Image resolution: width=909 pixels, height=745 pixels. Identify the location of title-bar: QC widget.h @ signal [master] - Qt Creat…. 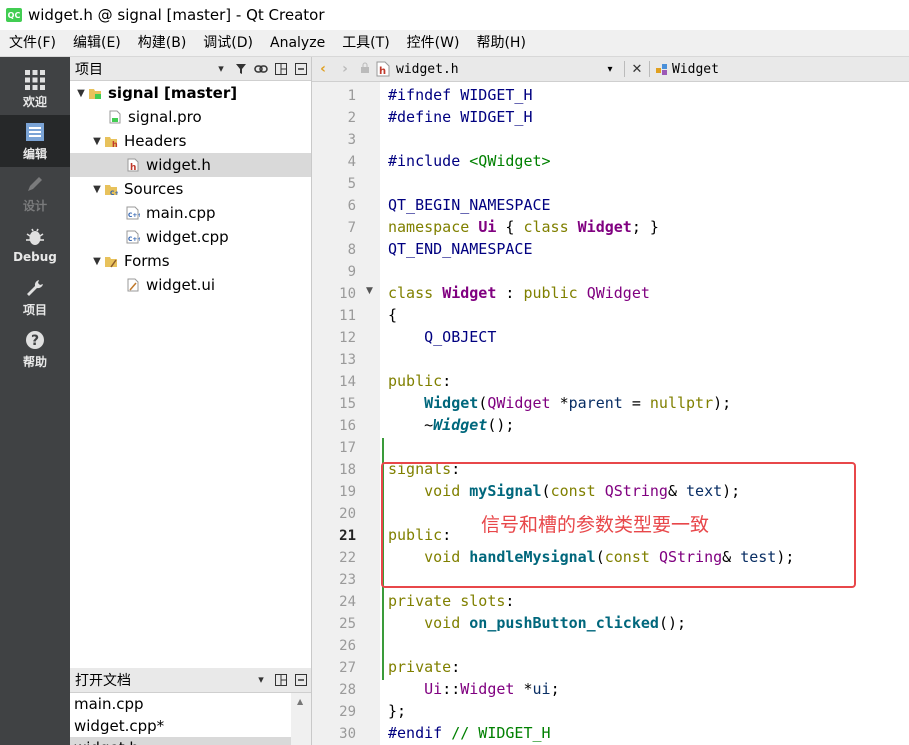
(454, 15).